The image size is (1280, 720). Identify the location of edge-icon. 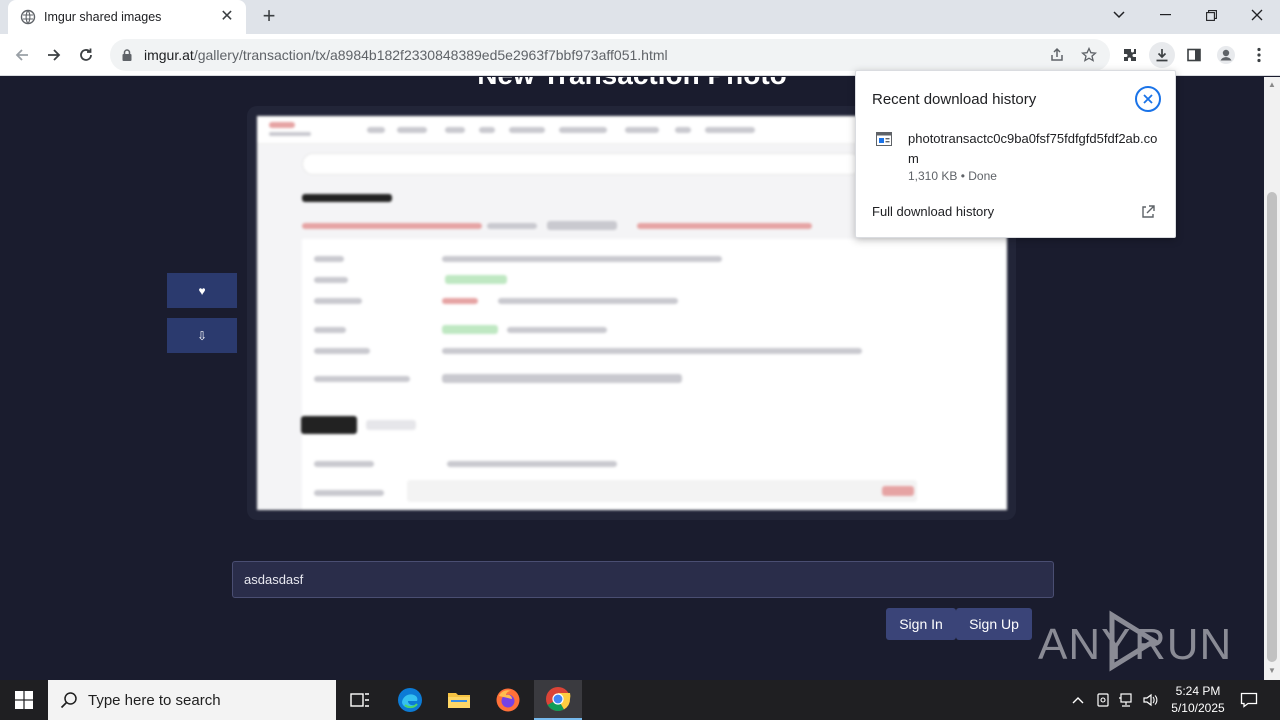
(410, 700).